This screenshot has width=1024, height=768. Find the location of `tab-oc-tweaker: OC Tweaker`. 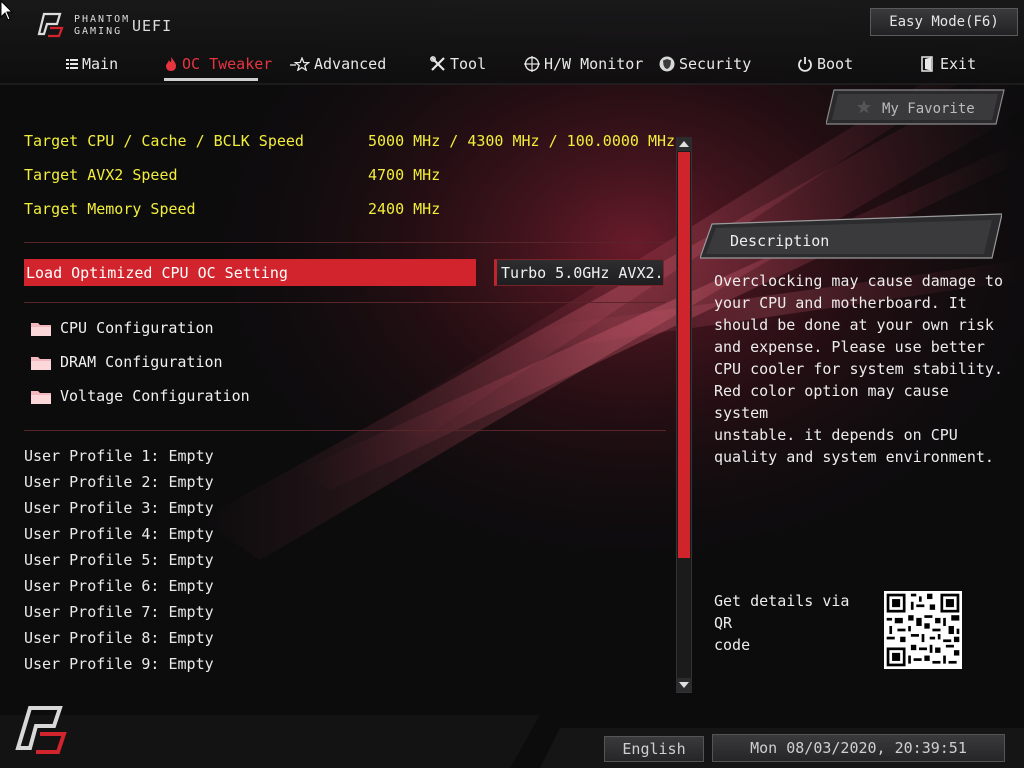

tab-oc-tweaker: OC Tweaker is located at coordinates (218, 64).